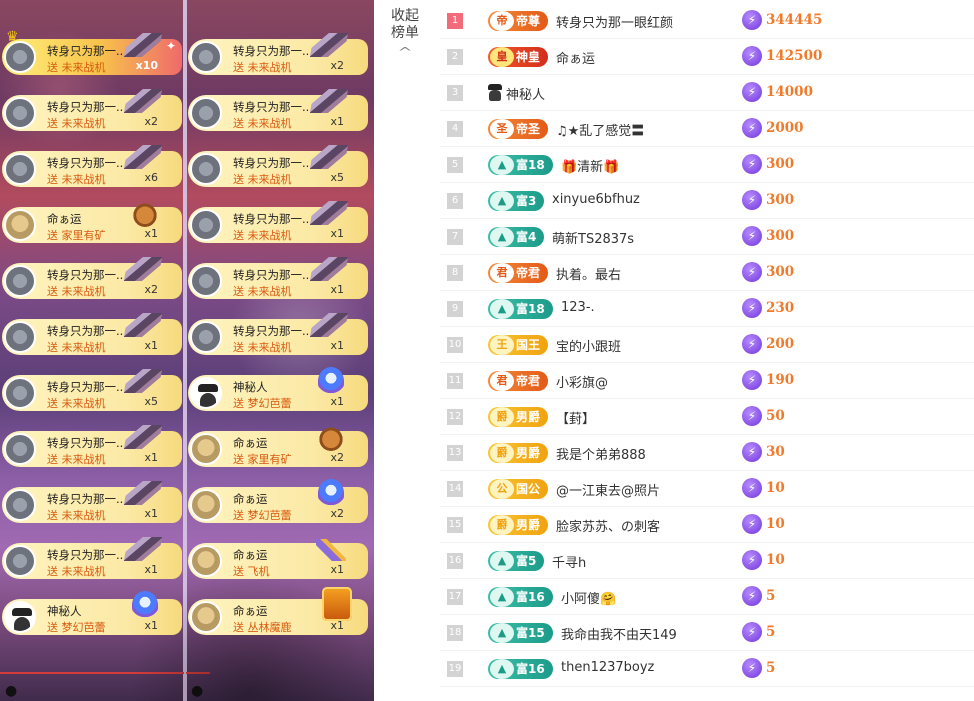 The width and height of the screenshot is (974, 701). I want to click on ranking-user-name: 🎁清新🎁, so click(590, 165).